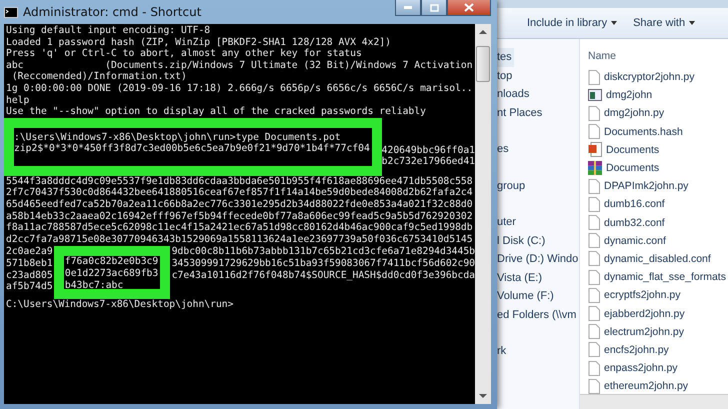 This screenshot has width=728, height=409. What do you see at coordinates (94, 286) in the screenshot?
I see `console-line: b43bc7:abc` at bounding box center [94, 286].